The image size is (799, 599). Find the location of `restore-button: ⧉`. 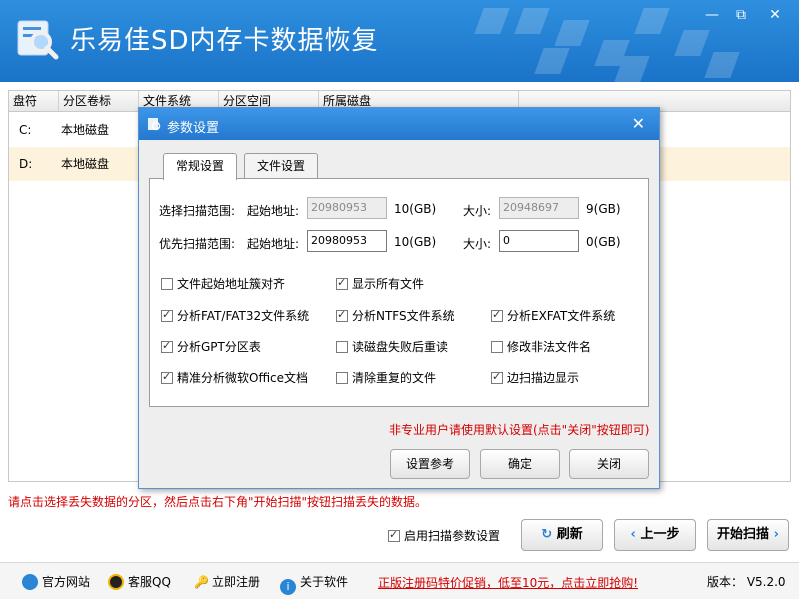

restore-button: ⧉ is located at coordinates (741, 15).